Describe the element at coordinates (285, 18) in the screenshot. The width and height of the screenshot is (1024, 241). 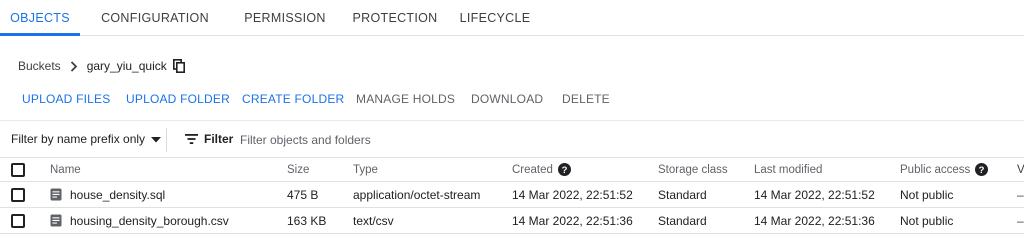
I see `tab-permission: PERMISSION` at that location.